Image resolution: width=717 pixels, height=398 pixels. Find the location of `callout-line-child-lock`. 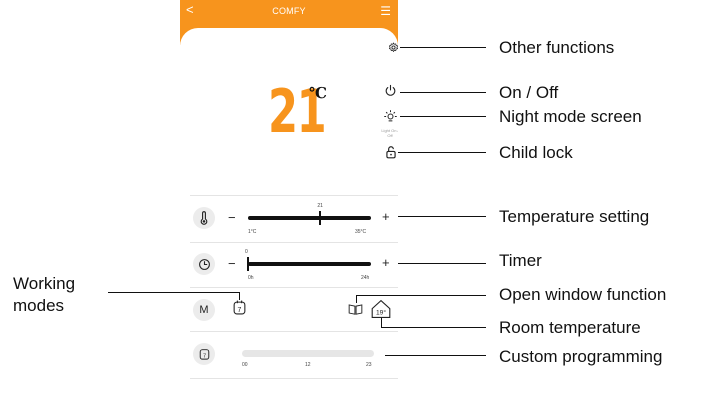

callout-line-child-lock is located at coordinates (442, 152).